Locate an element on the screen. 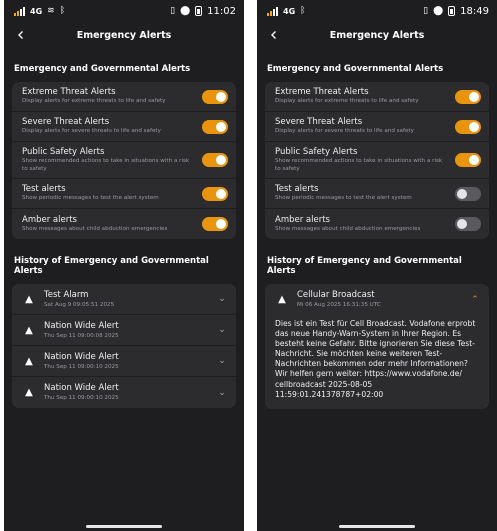  history-timestamp: Sat Aug 9 09:05:51 2025 is located at coordinates (79, 304).